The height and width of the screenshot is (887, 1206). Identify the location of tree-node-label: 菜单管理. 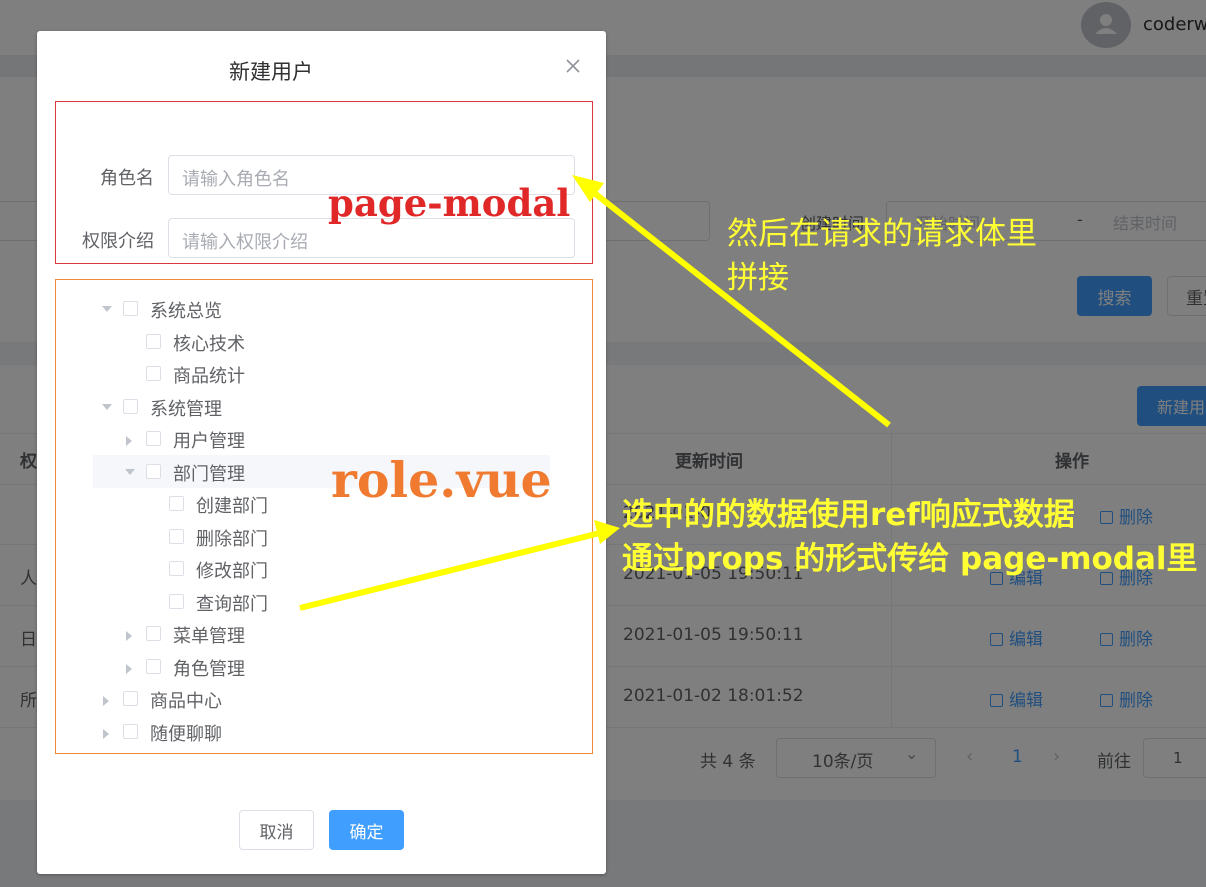
(209, 635).